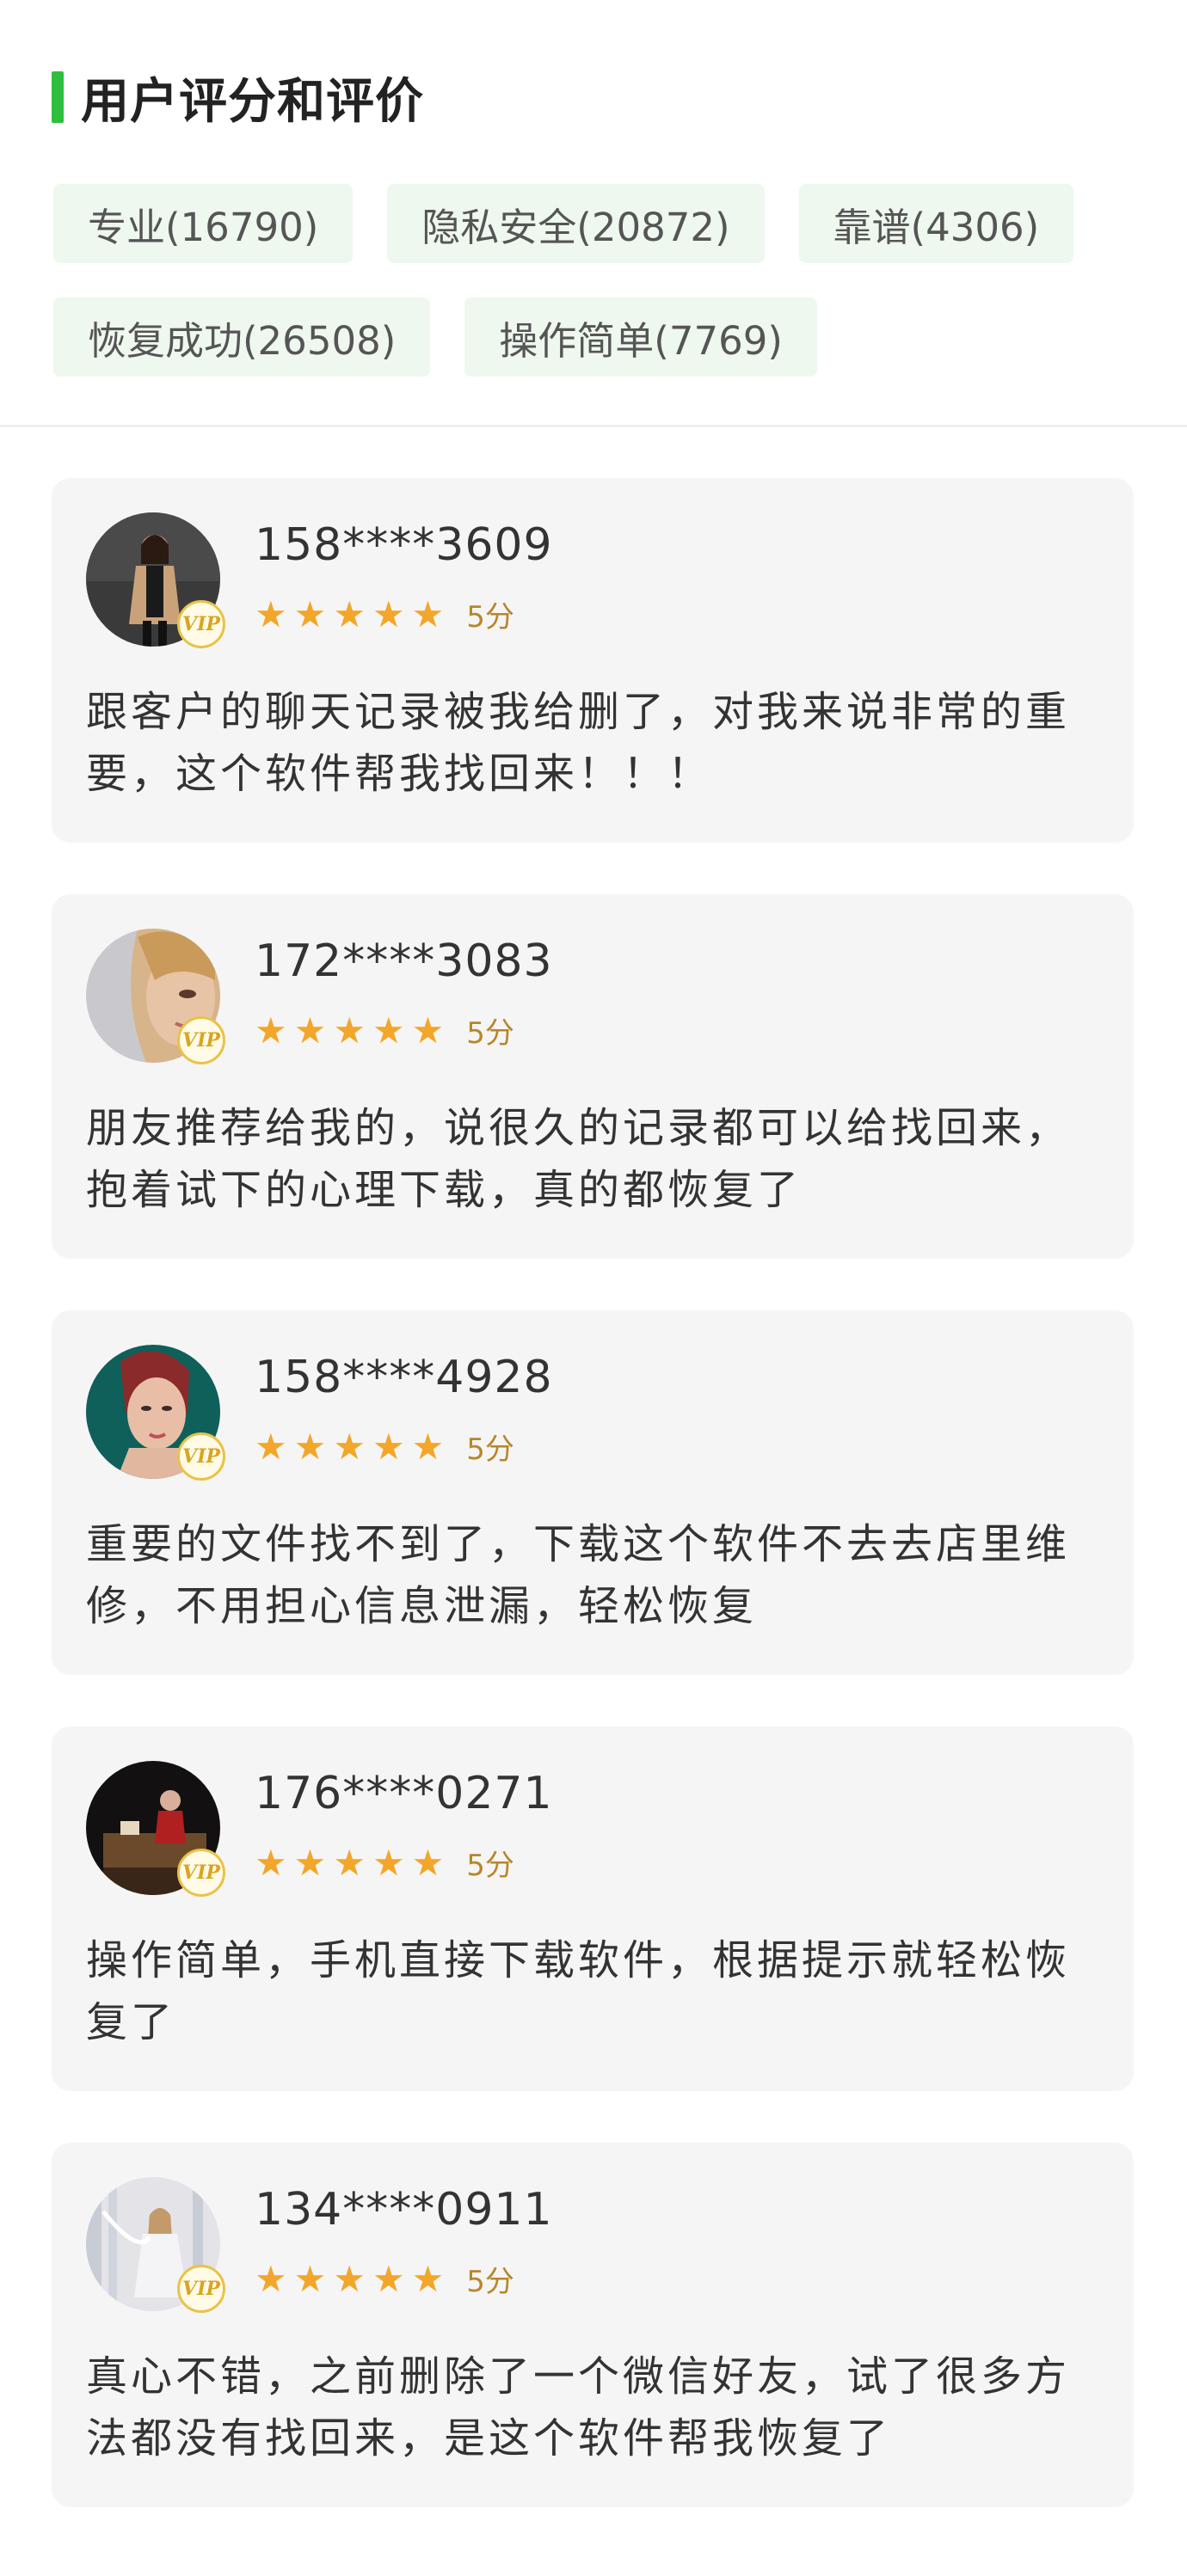 The image size is (1187, 2576). What do you see at coordinates (640, 337) in the screenshot?
I see `tag-easy-operation: 操作简单(7769)` at bounding box center [640, 337].